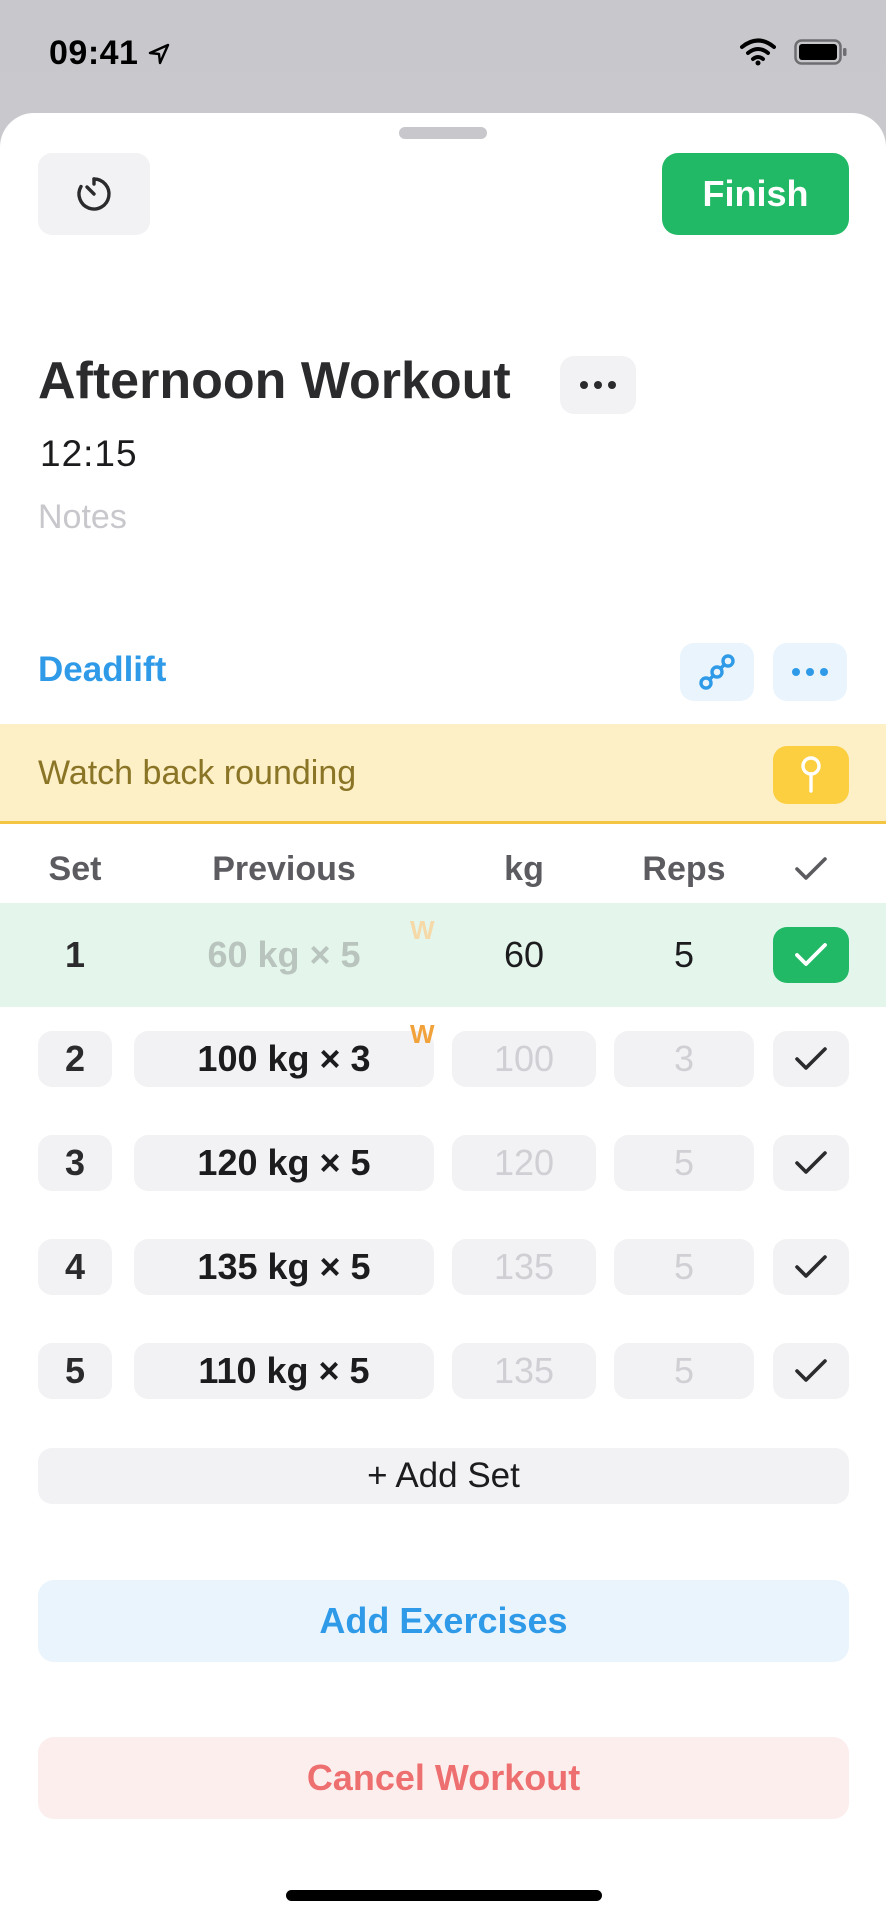  Describe the element at coordinates (443, 774) in the screenshot. I see `exercise-note-bar: Watch back rounding` at that location.